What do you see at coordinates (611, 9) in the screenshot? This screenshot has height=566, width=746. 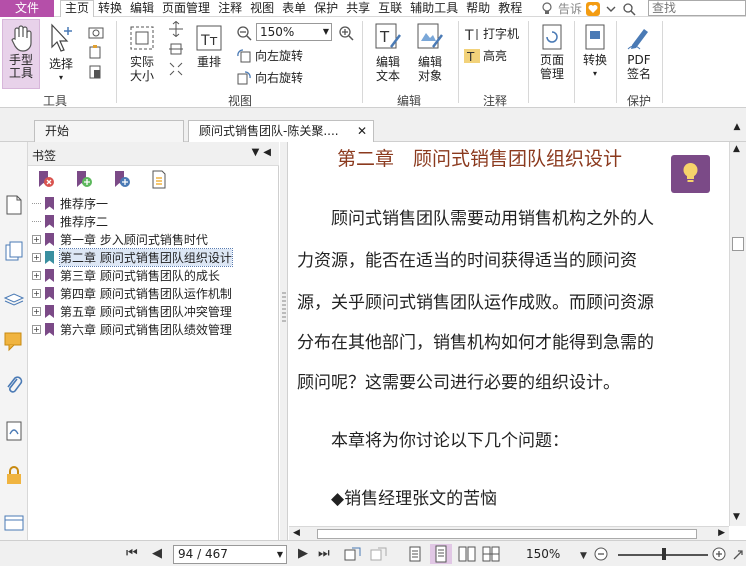 I see `chevron-down-icon` at bounding box center [611, 9].